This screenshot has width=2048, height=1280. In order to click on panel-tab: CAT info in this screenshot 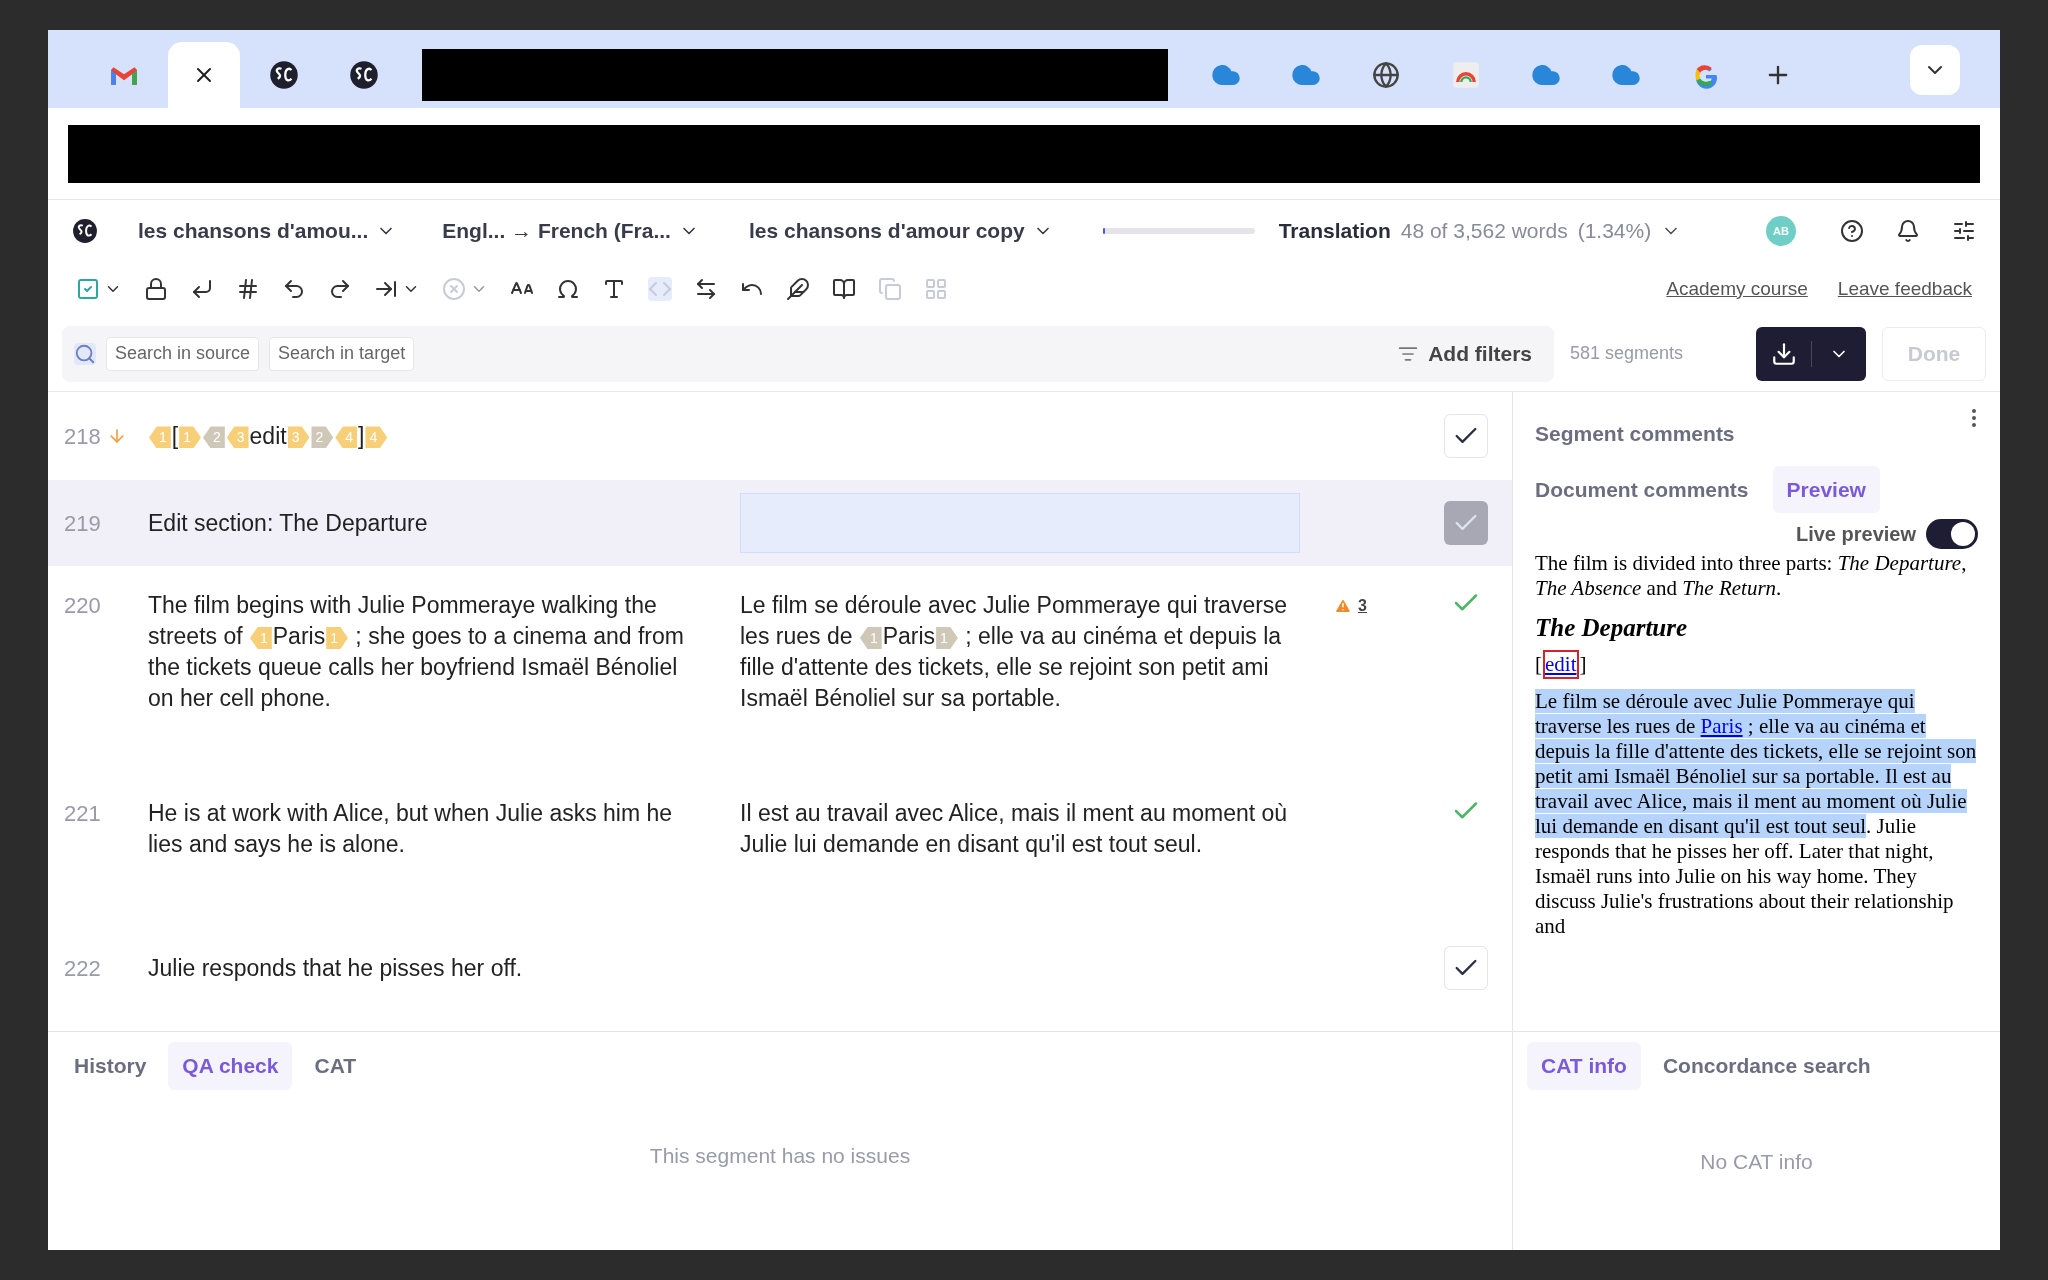, I will do `click(1584, 1066)`.